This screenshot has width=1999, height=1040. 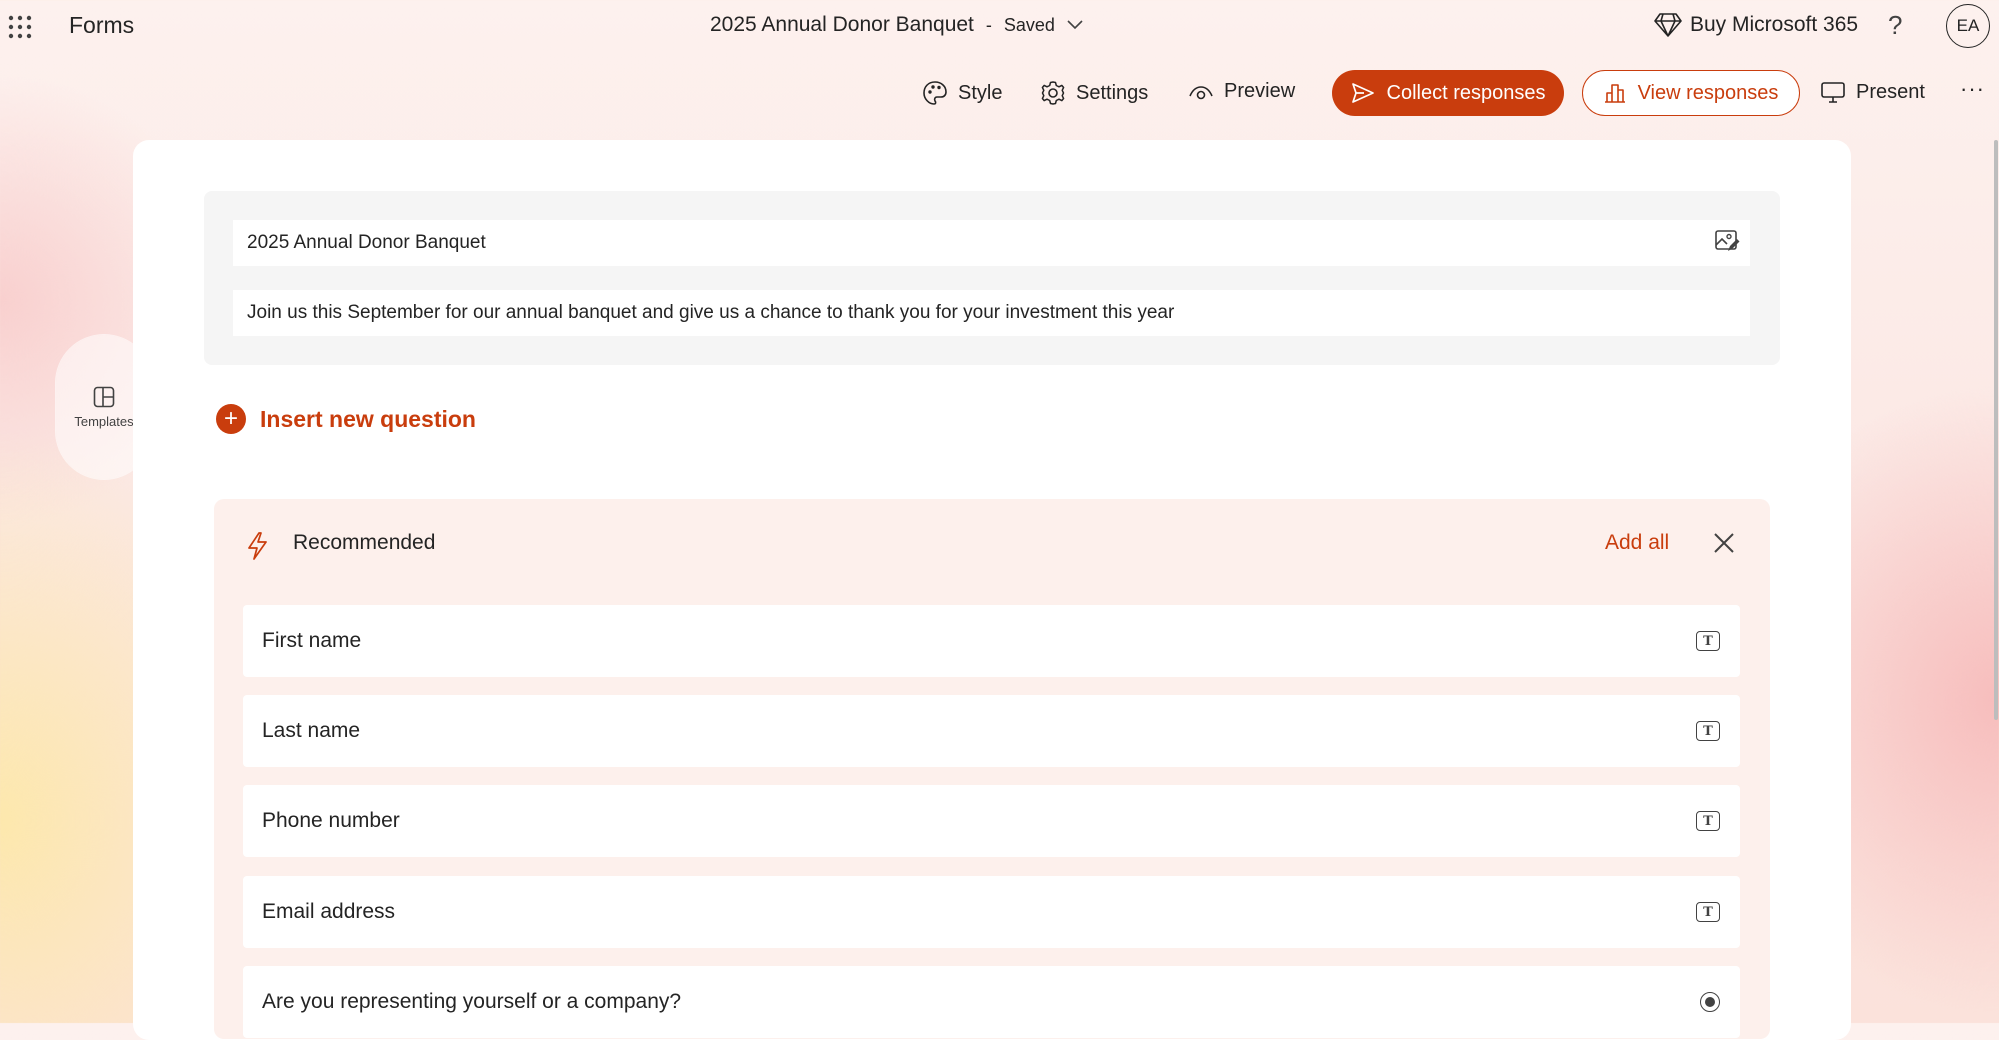 I want to click on gear-icon, so click(x=1053, y=93).